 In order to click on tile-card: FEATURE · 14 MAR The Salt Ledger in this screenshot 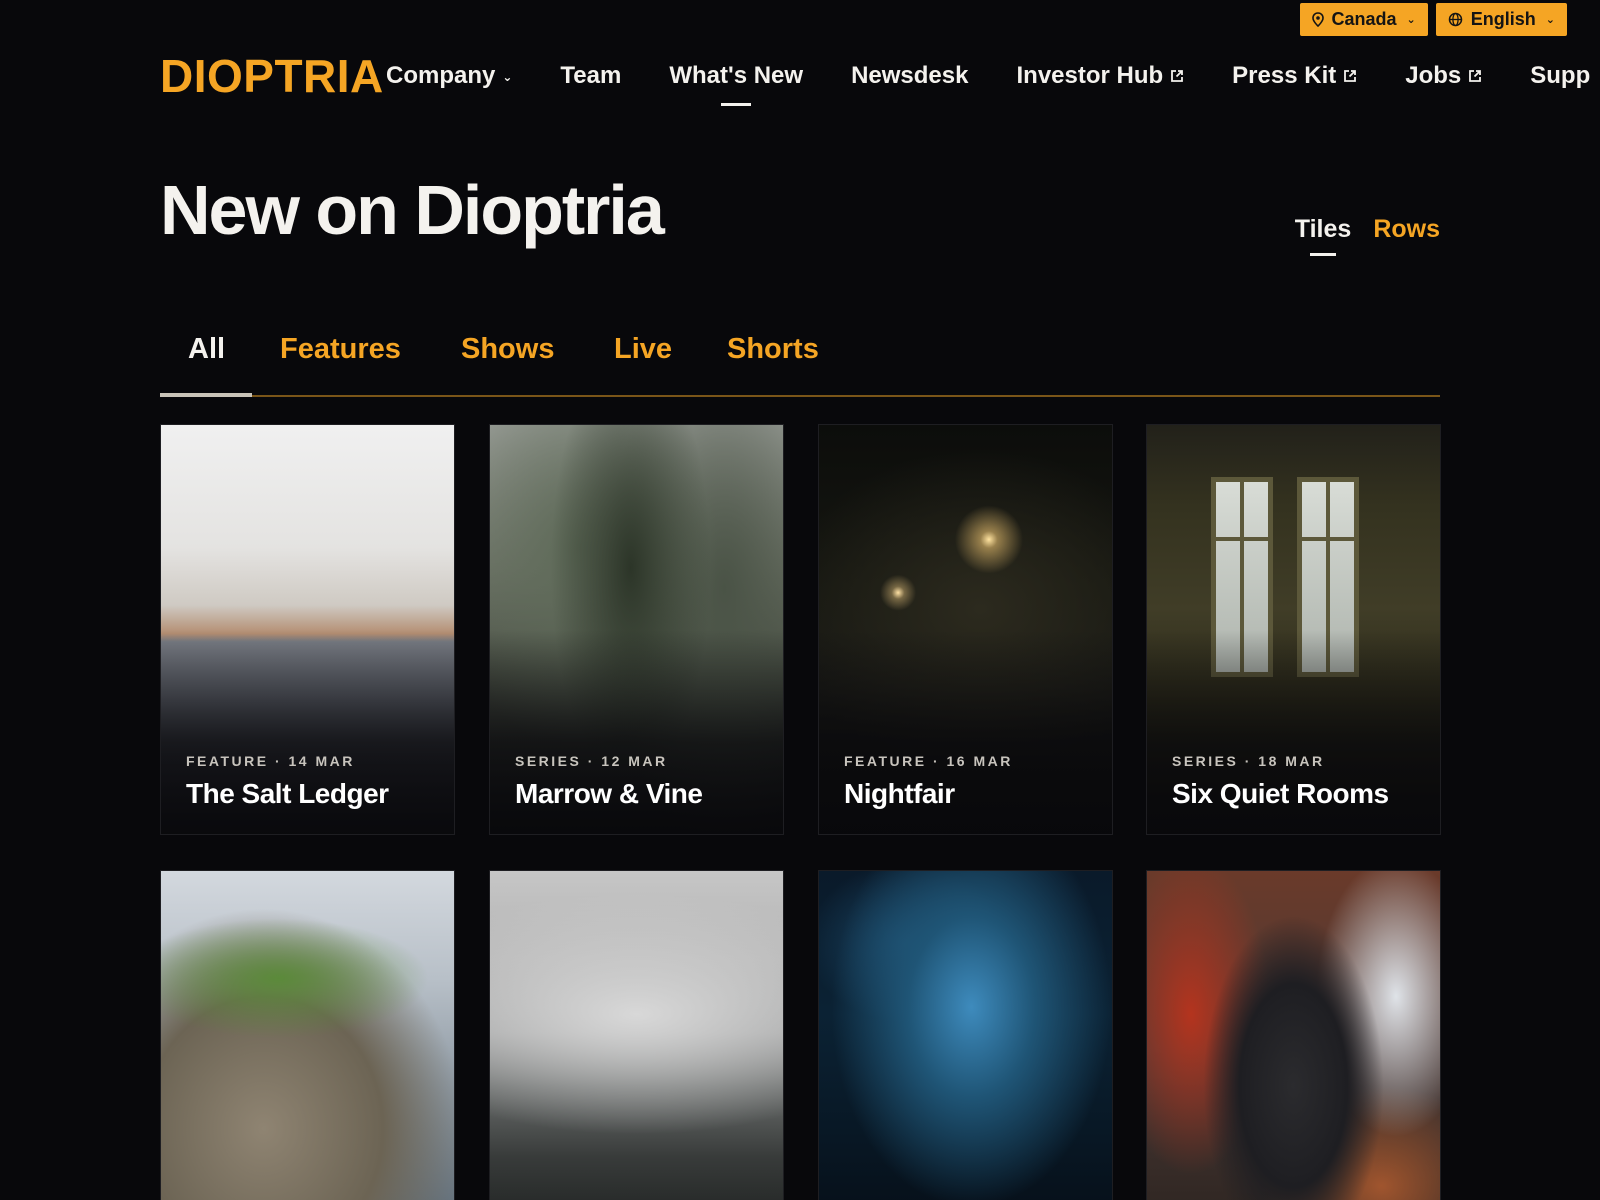, I will do `click(307, 629)`.